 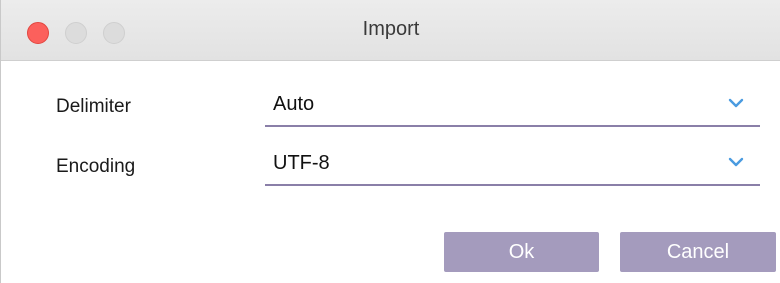 I want to click on encoding-value: UTF-8, so click(x=301, y=163).